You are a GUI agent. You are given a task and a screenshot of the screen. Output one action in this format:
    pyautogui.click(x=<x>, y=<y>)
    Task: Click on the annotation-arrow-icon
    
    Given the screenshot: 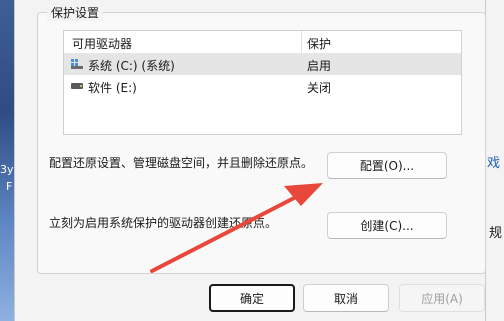 What is the action you would take?
    pyautogui.click(x=236, y=228)
    